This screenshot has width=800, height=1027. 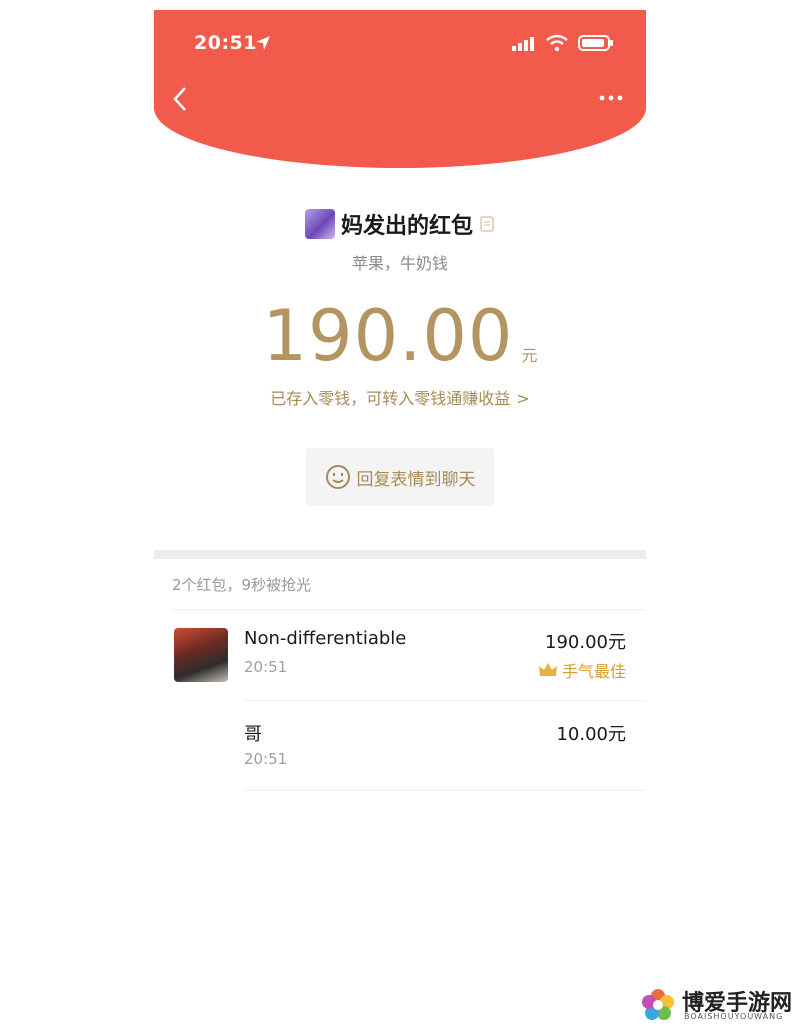 What do you see at coordinates (325, 638) in the screenshot?
I see `claimant-name: Non-differentiable` at bounding box center [325, 638].